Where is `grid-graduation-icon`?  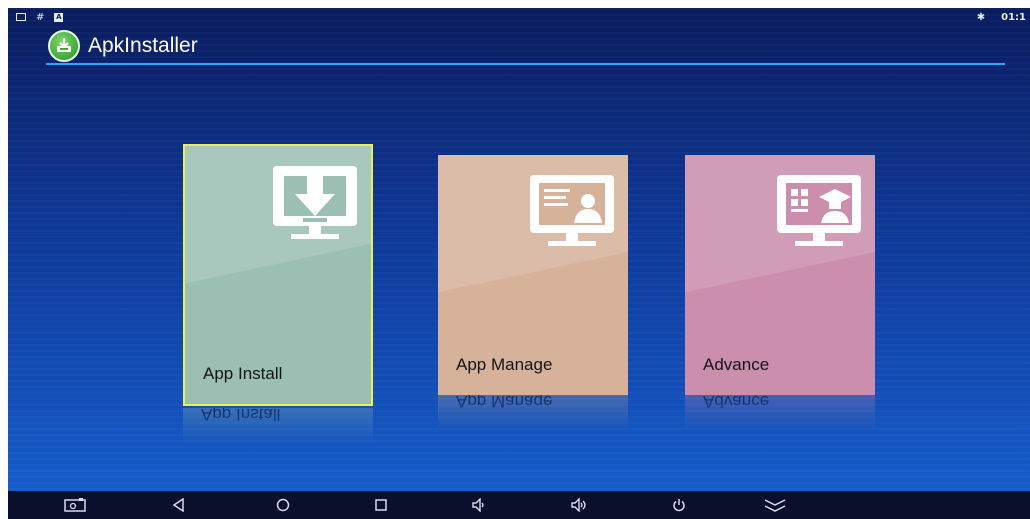
grid-graduation-icon is located at coordinates (819, 215).